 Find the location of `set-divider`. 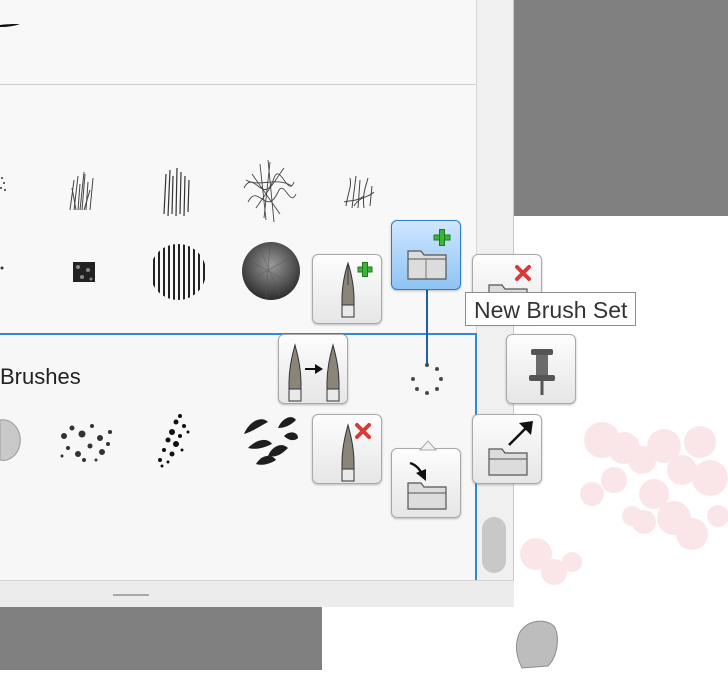

set-divider is located at coordinates (238, 84).